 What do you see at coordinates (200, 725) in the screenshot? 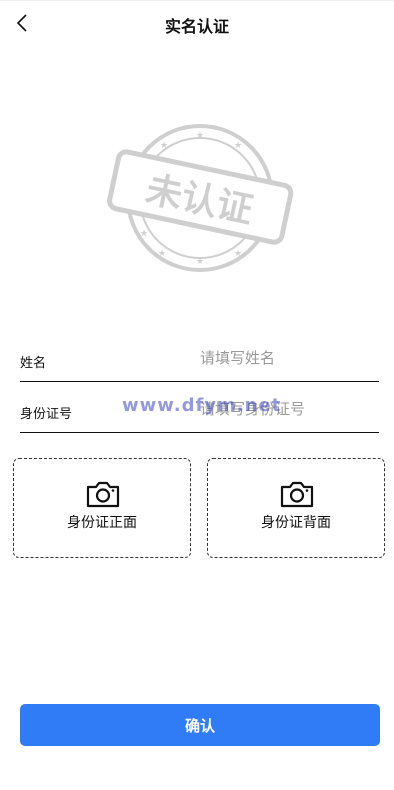
I see `confirm-button: 确认` at bounding box center [200, 725].